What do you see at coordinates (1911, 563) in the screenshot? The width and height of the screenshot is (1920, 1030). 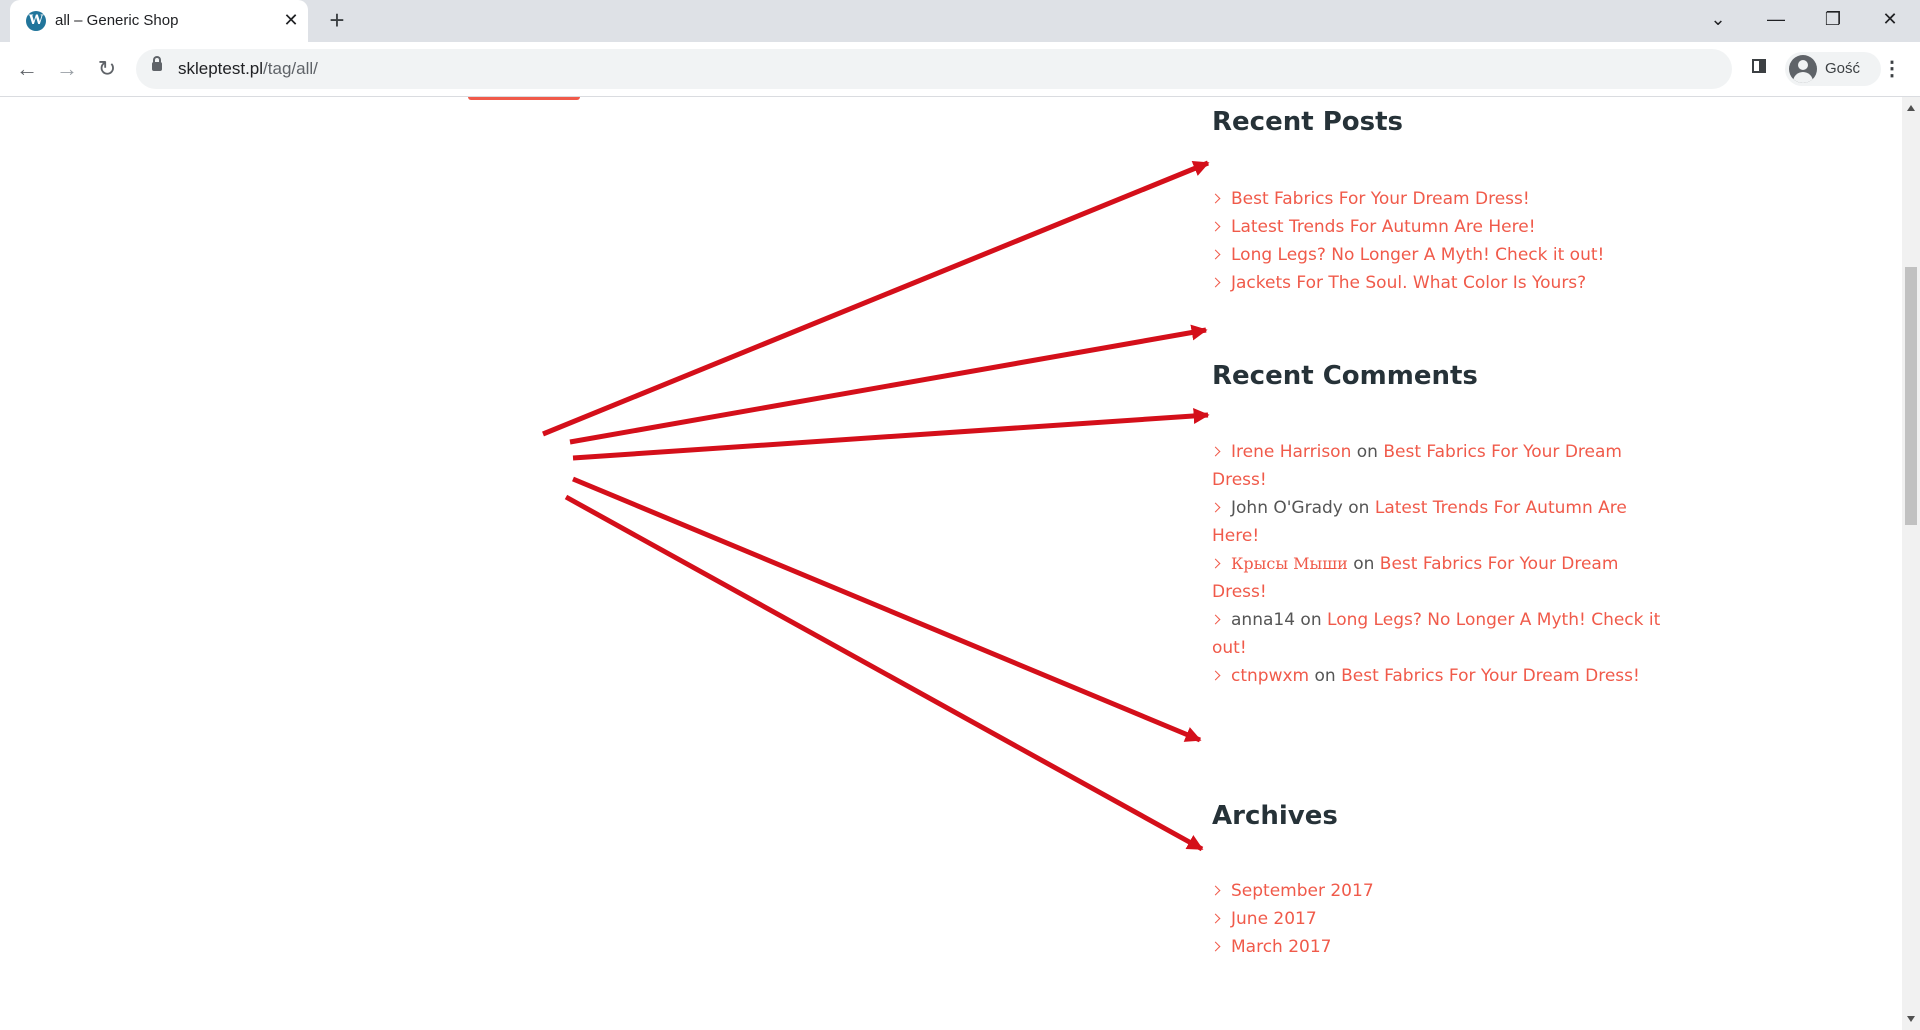 I see `page-scrollbar` at bounding box center [1911, 563].